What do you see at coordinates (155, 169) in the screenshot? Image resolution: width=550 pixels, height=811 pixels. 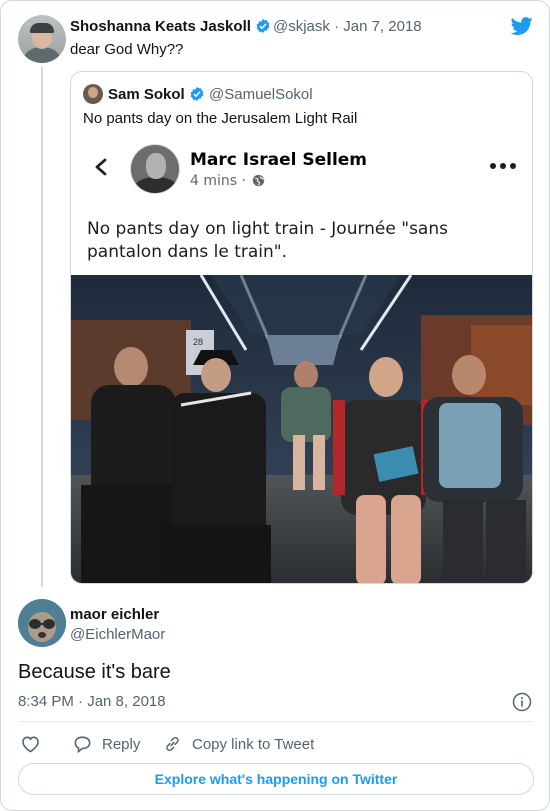 I see `avatar-facebook-author` at bounding box center [155, 169].